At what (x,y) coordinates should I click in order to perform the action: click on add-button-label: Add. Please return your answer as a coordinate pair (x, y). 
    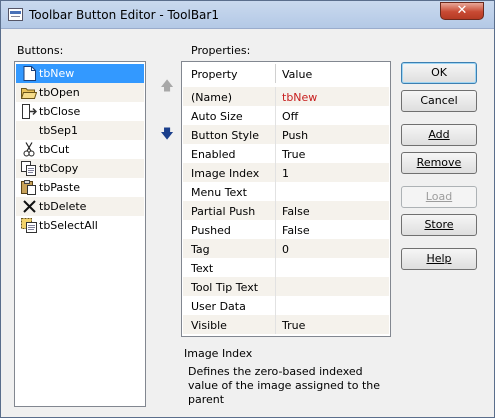
    Looking at the image, I should click on (439, 134).